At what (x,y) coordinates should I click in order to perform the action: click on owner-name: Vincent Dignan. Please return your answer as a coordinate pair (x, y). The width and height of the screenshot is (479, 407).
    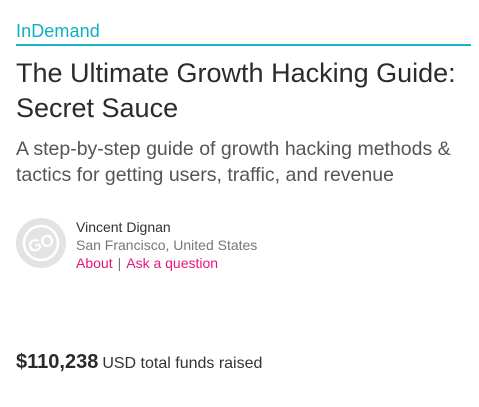
    Looking at the image, I should click on (123, 227).